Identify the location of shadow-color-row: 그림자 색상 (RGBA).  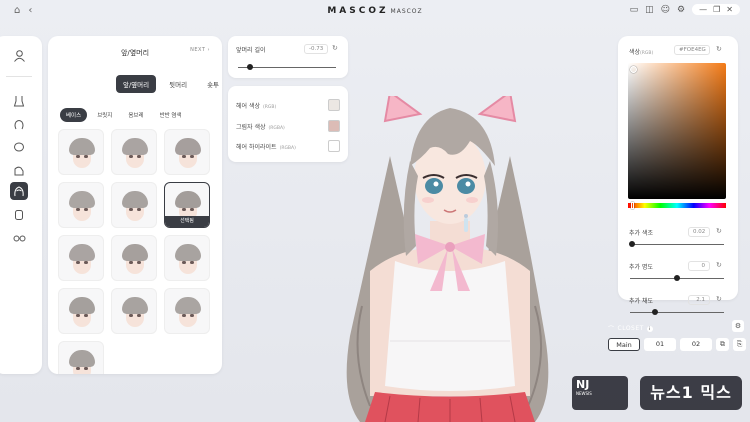
(260, 127).